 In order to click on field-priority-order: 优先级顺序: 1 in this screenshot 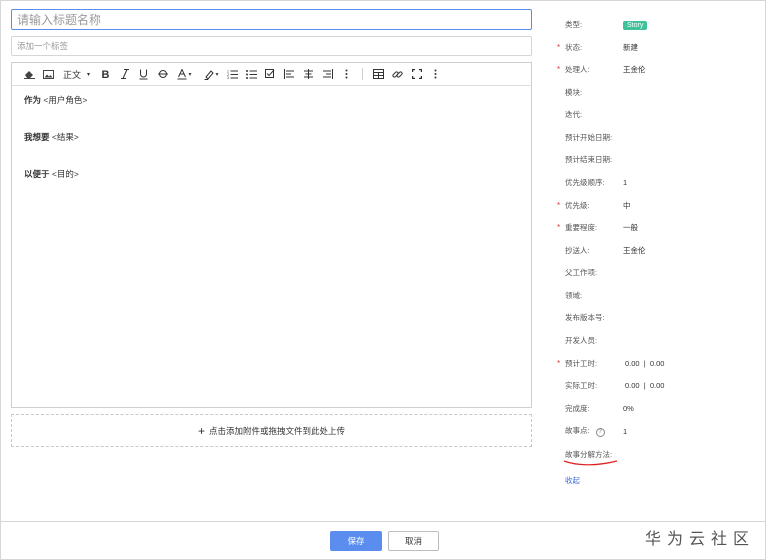, I will do `click(657, 182)`.